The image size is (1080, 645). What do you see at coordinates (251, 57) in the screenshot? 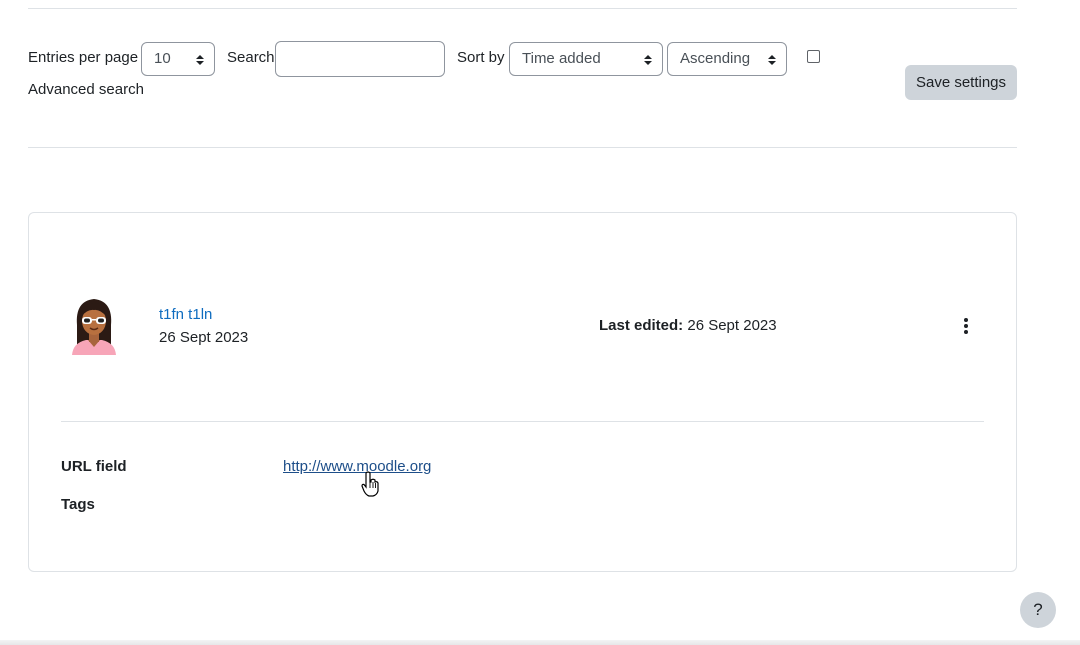
I see `search-label: Search` at bounding box center [251, 57].